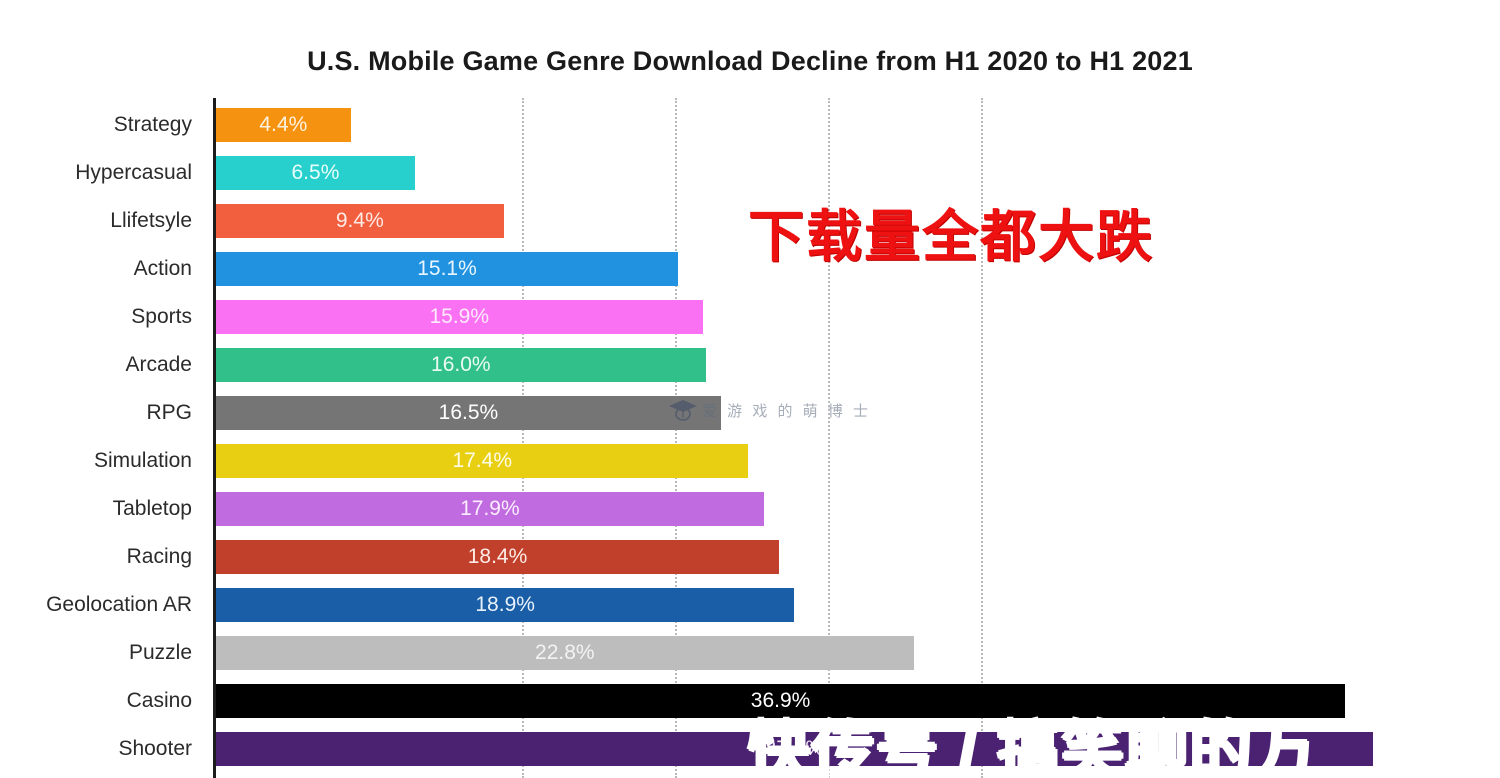 This screenshot has height=778, width=1500. What do you see at coordinates (750, 564) in the screenshot?
I see `bar-row: Racing 18.4%` at bounding box center [750, 564].